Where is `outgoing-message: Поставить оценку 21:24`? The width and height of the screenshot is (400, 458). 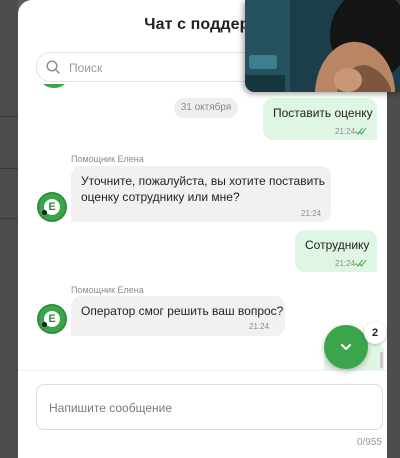
outgoing-message: Поставить оценку 21:24 is located at coordinates (320, 119).